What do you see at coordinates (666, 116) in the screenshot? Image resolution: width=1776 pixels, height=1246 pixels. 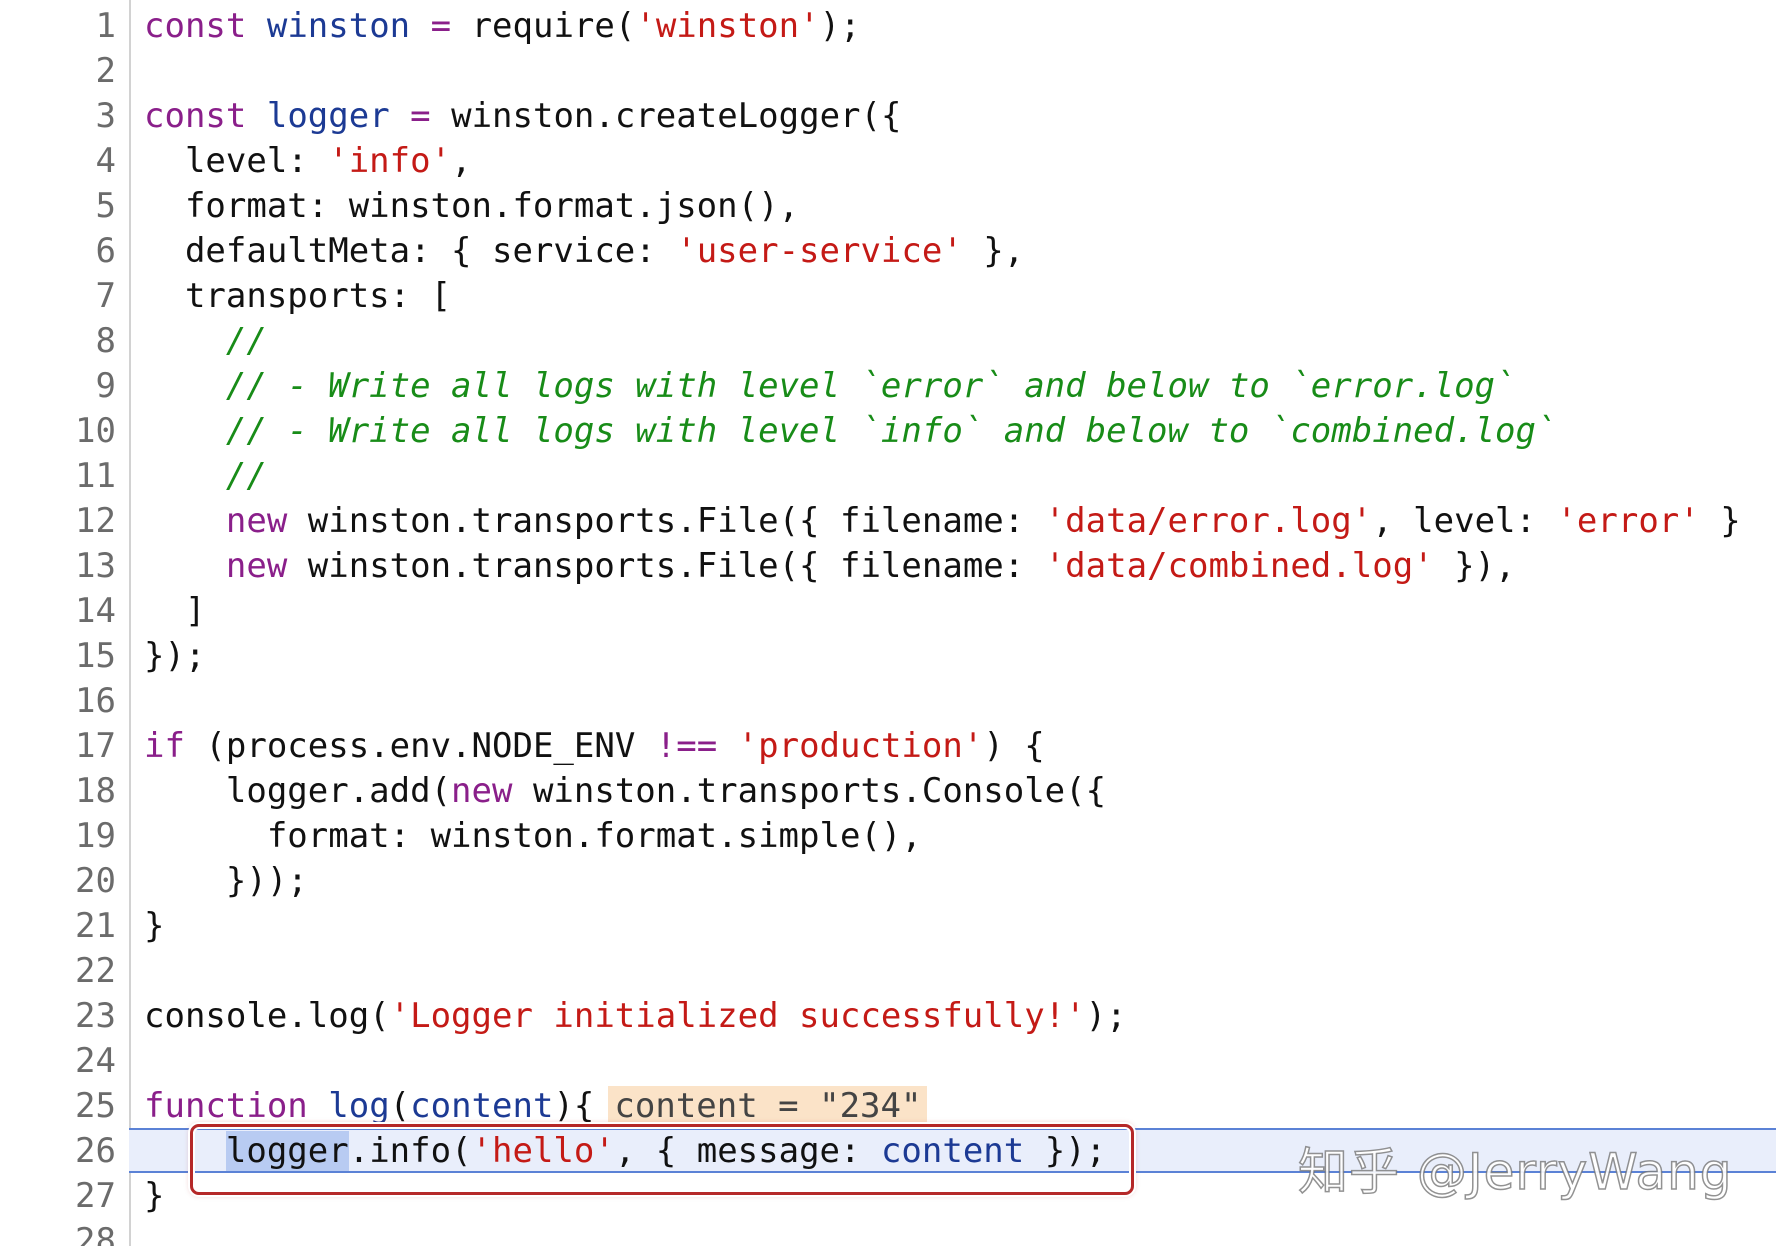 I see `code-token: winston.createLogger({` at bounding box center [666, 116].